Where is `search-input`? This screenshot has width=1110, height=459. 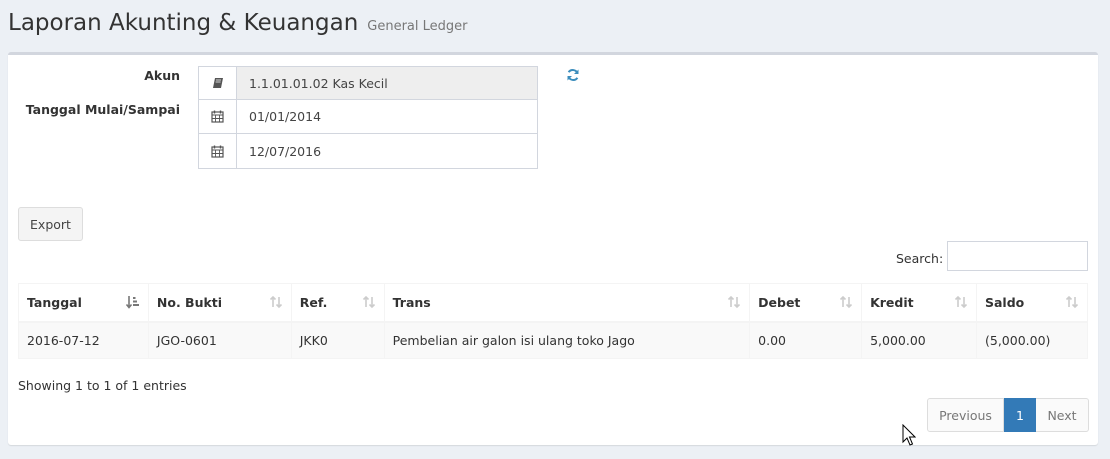
search-input is located at coordinates (1017, 256).